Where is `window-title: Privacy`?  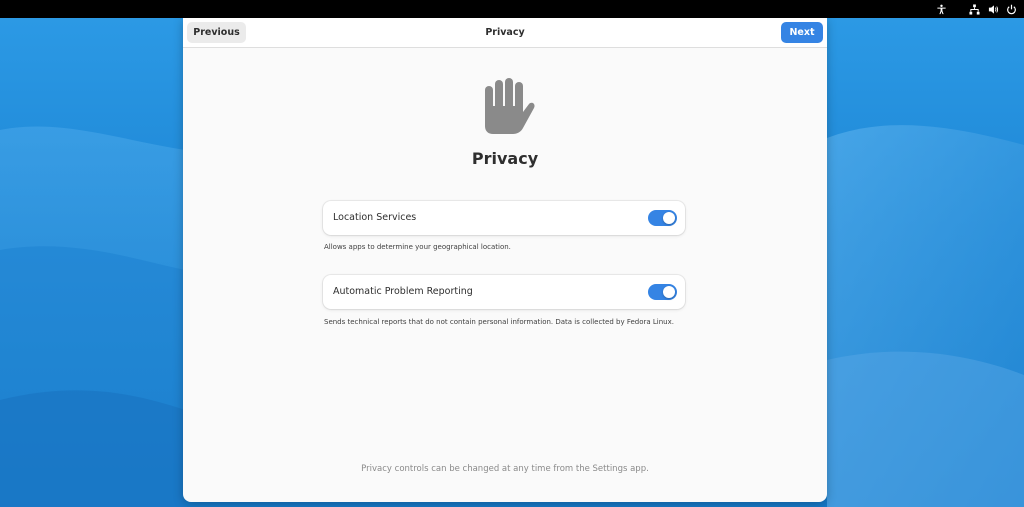 window-title: Privacy is located at coordinates (505, 32).